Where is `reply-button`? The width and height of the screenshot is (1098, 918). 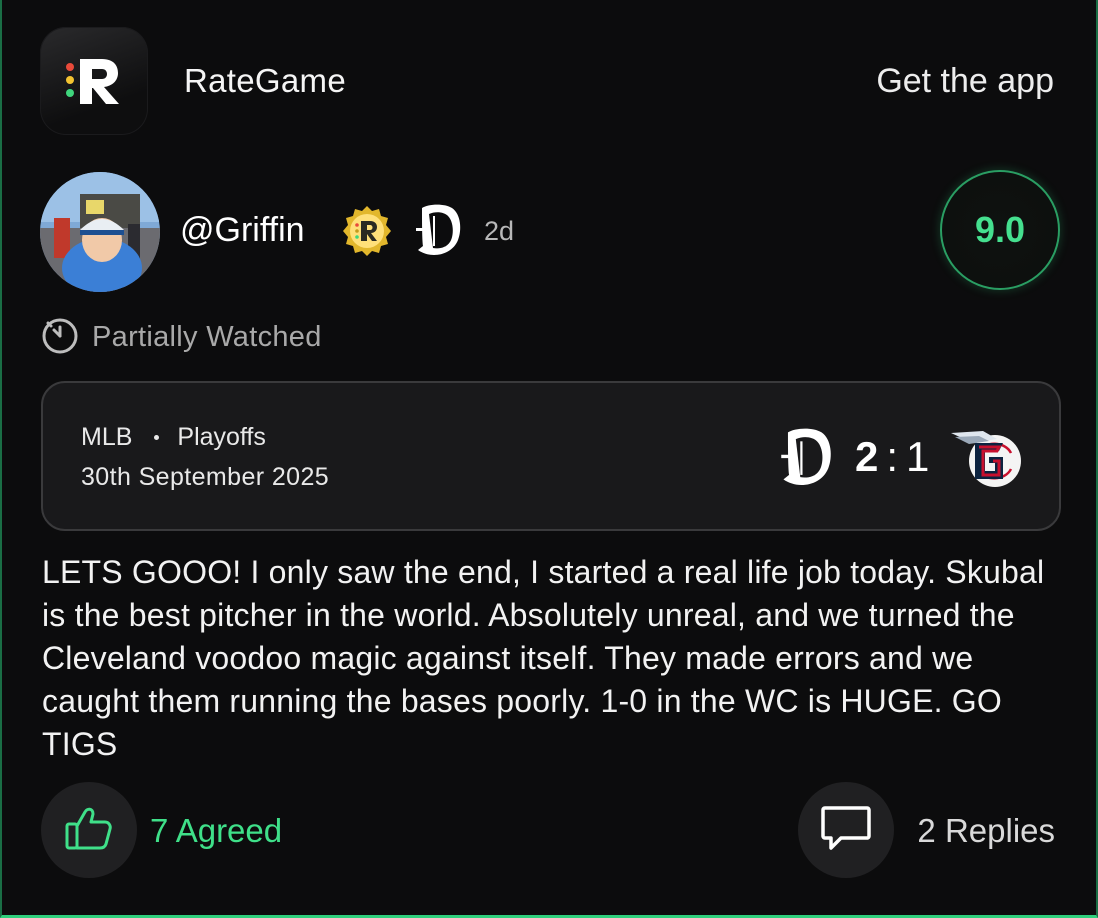
reply-button is located at coordinates (846, 830).